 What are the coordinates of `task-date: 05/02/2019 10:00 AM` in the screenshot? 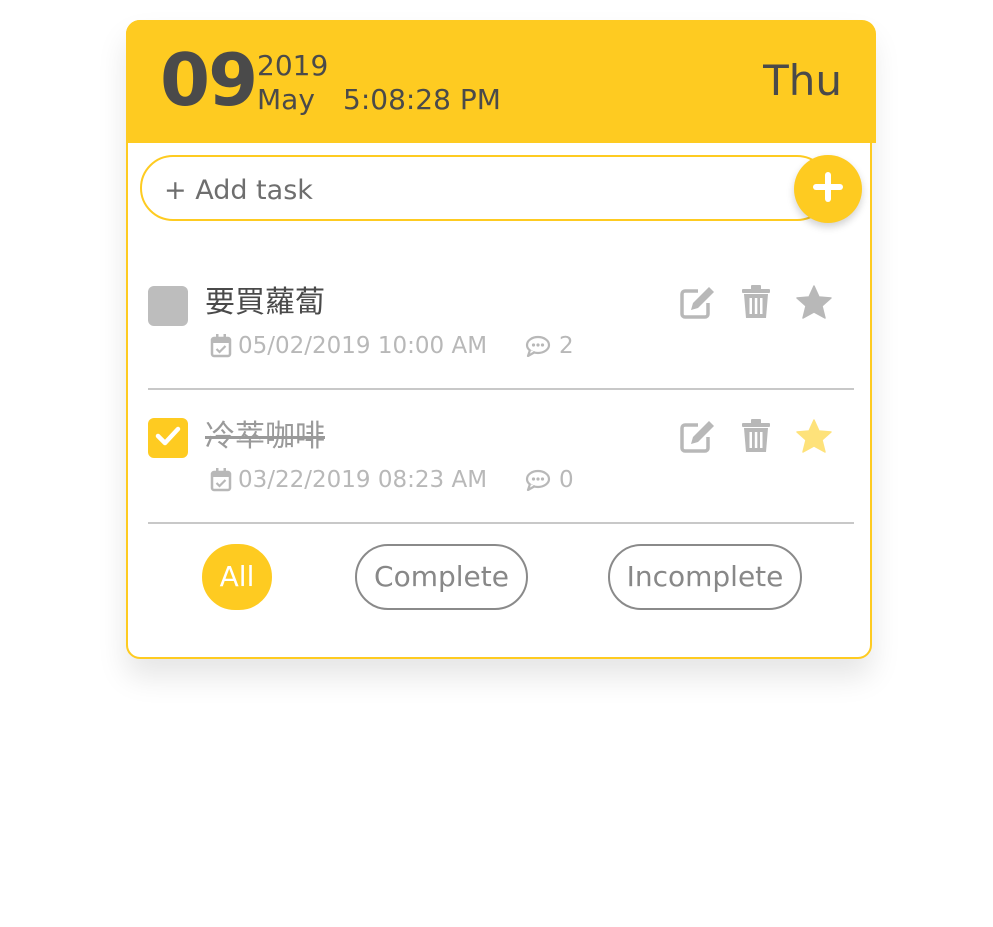 It's located at (363, 345).